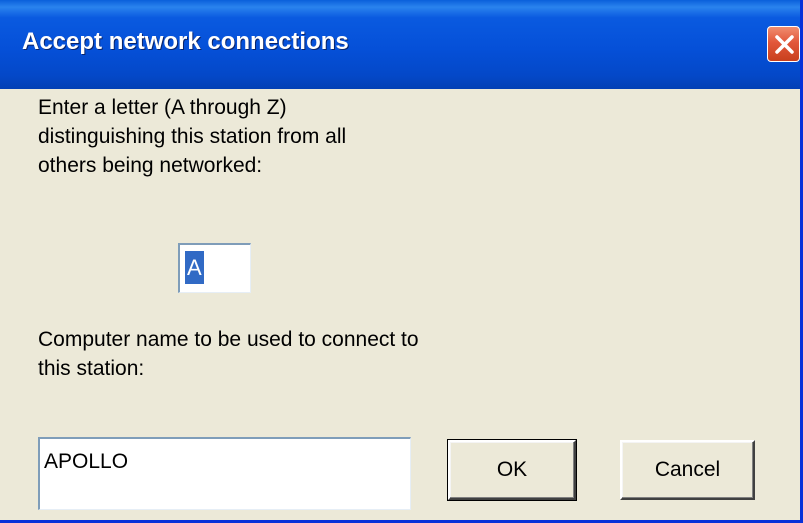  What do you see at coordinates (194, 267) in the screenshot?
I see `station-letter-value: A` at bounding box center [194, 267].